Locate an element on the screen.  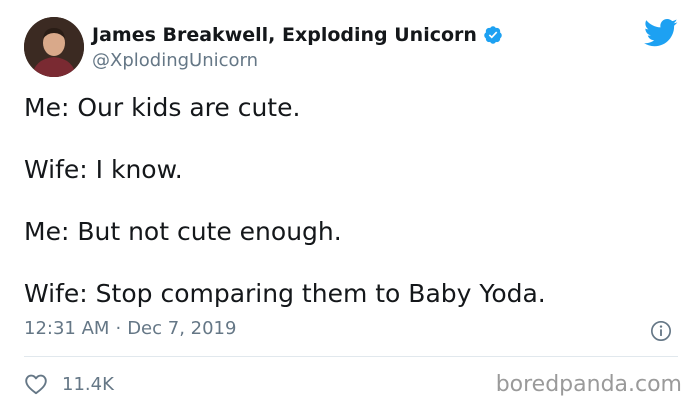
heart-icon is located at coordinates (36, 384).